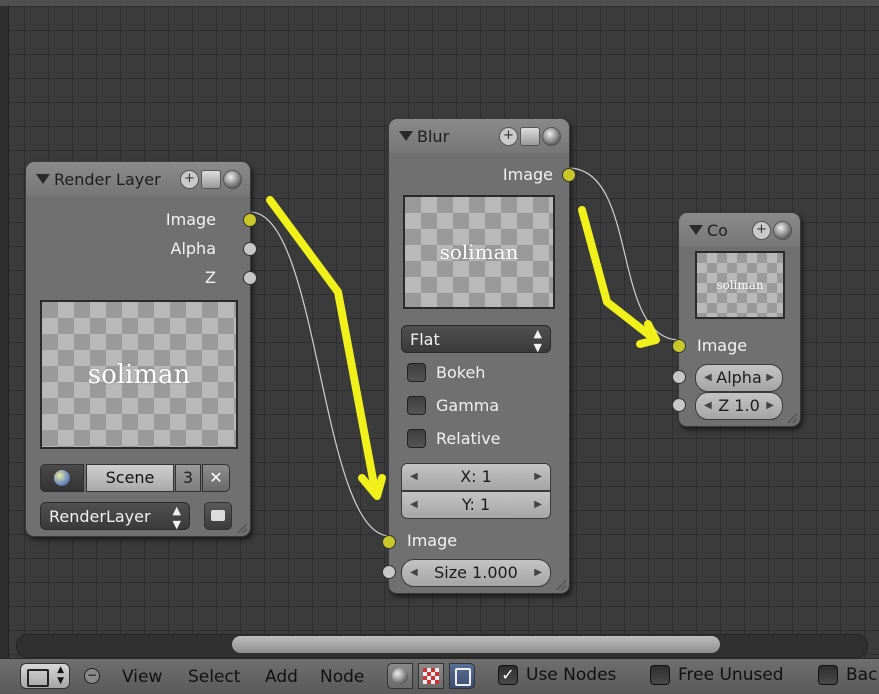  I want to click on bokeh-checkbox: Bokeh, so click(446, 372).